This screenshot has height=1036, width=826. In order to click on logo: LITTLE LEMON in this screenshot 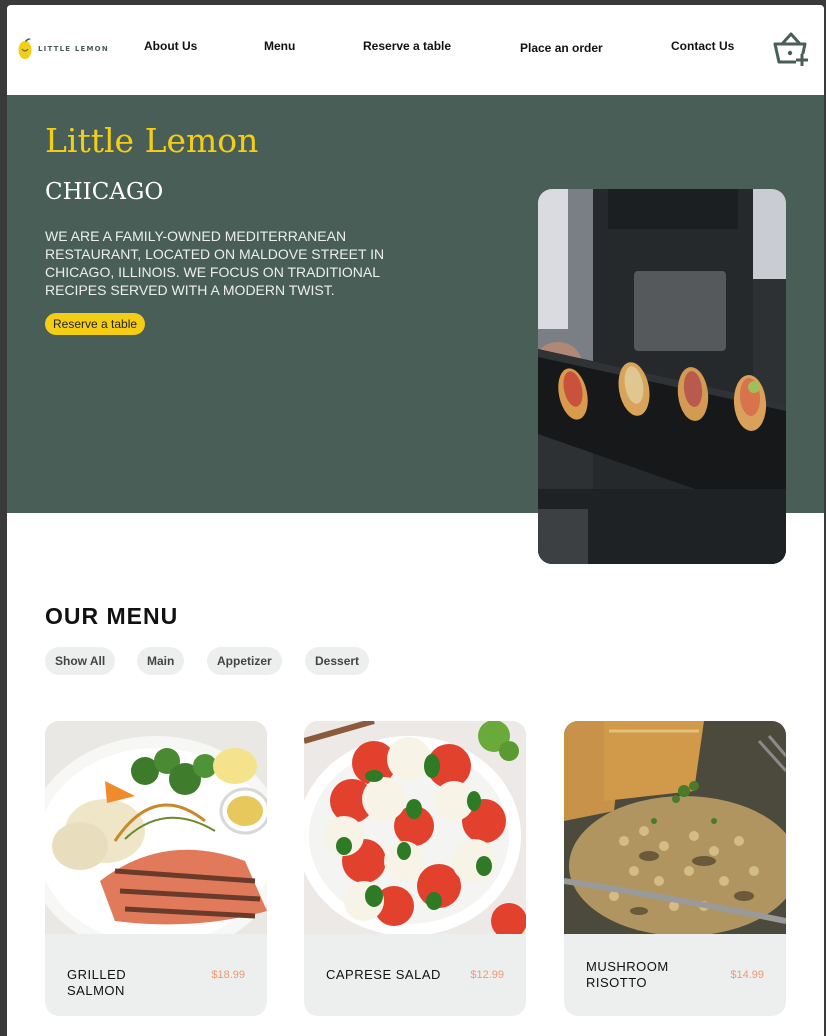, I will do `click(63, 49)`.